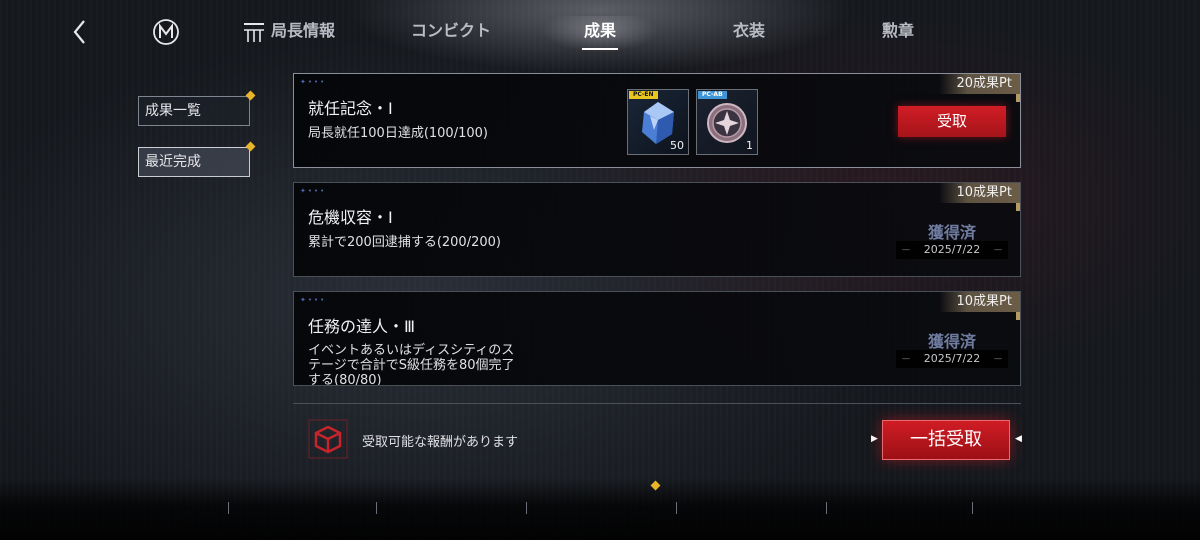 Image resolution: width=1200 pixels, height=540 pixels. I want to click on back-button, so click(80, 32).